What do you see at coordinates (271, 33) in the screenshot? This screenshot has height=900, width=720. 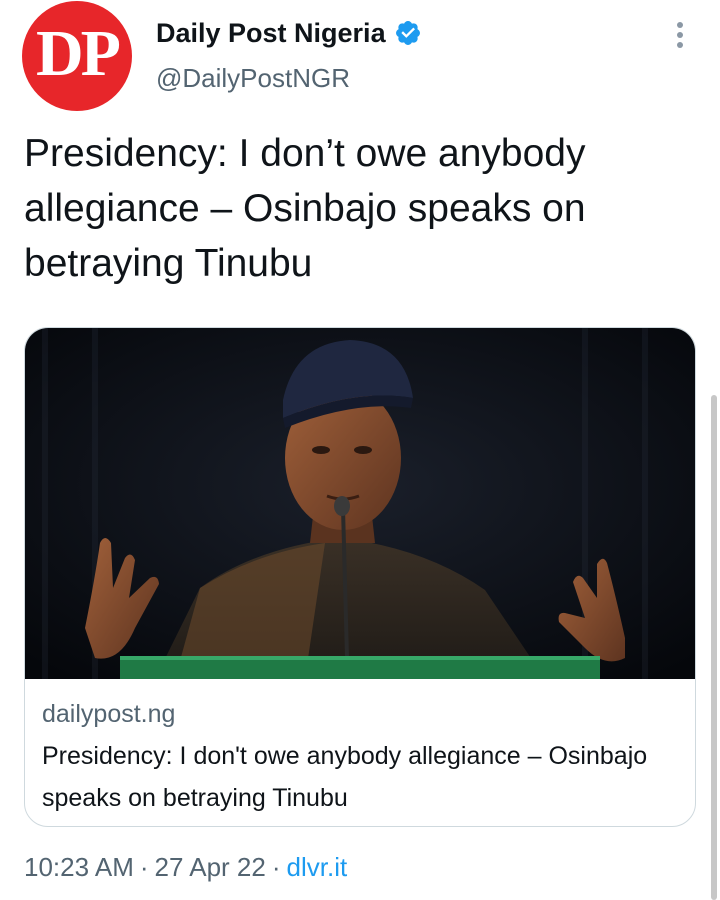 I see `display-name: Daily Post Nigeria` at bounding box center [271, 33].